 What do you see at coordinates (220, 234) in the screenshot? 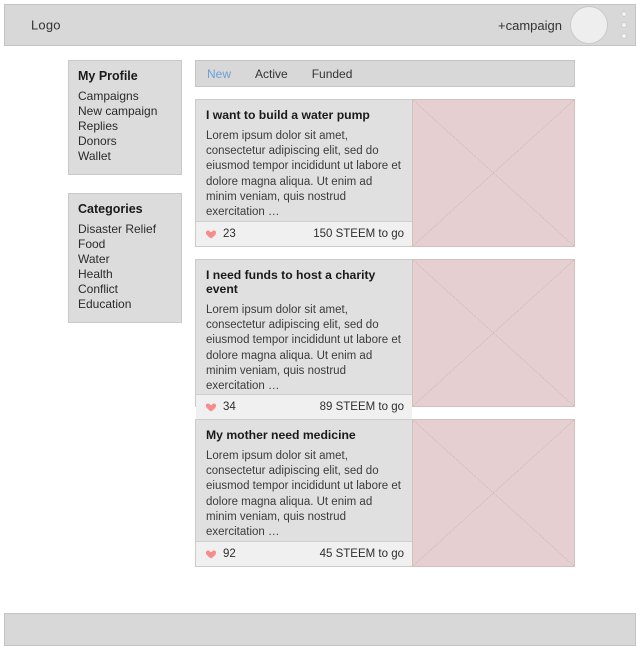
I see `like-group: 23` at bounding box center [220, 234].